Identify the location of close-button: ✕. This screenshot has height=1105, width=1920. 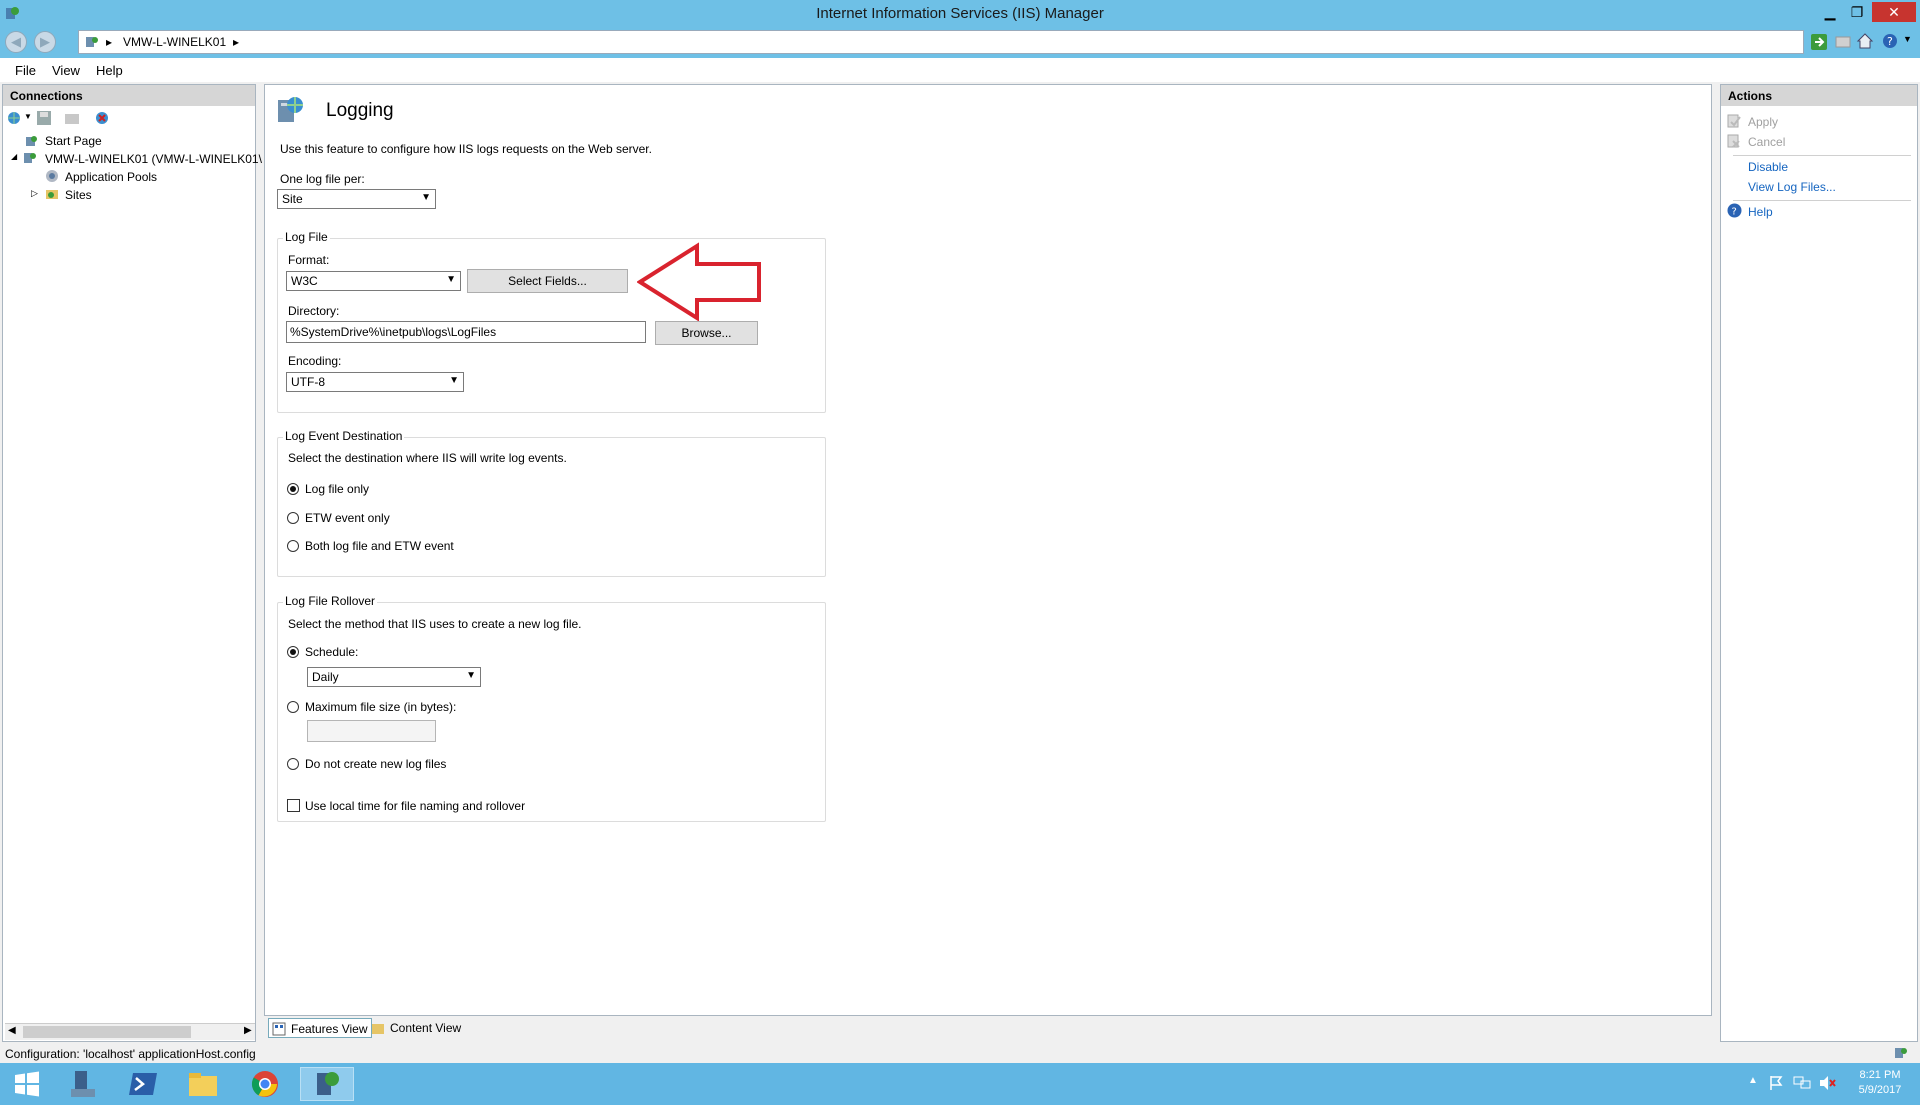
(1894, 12).